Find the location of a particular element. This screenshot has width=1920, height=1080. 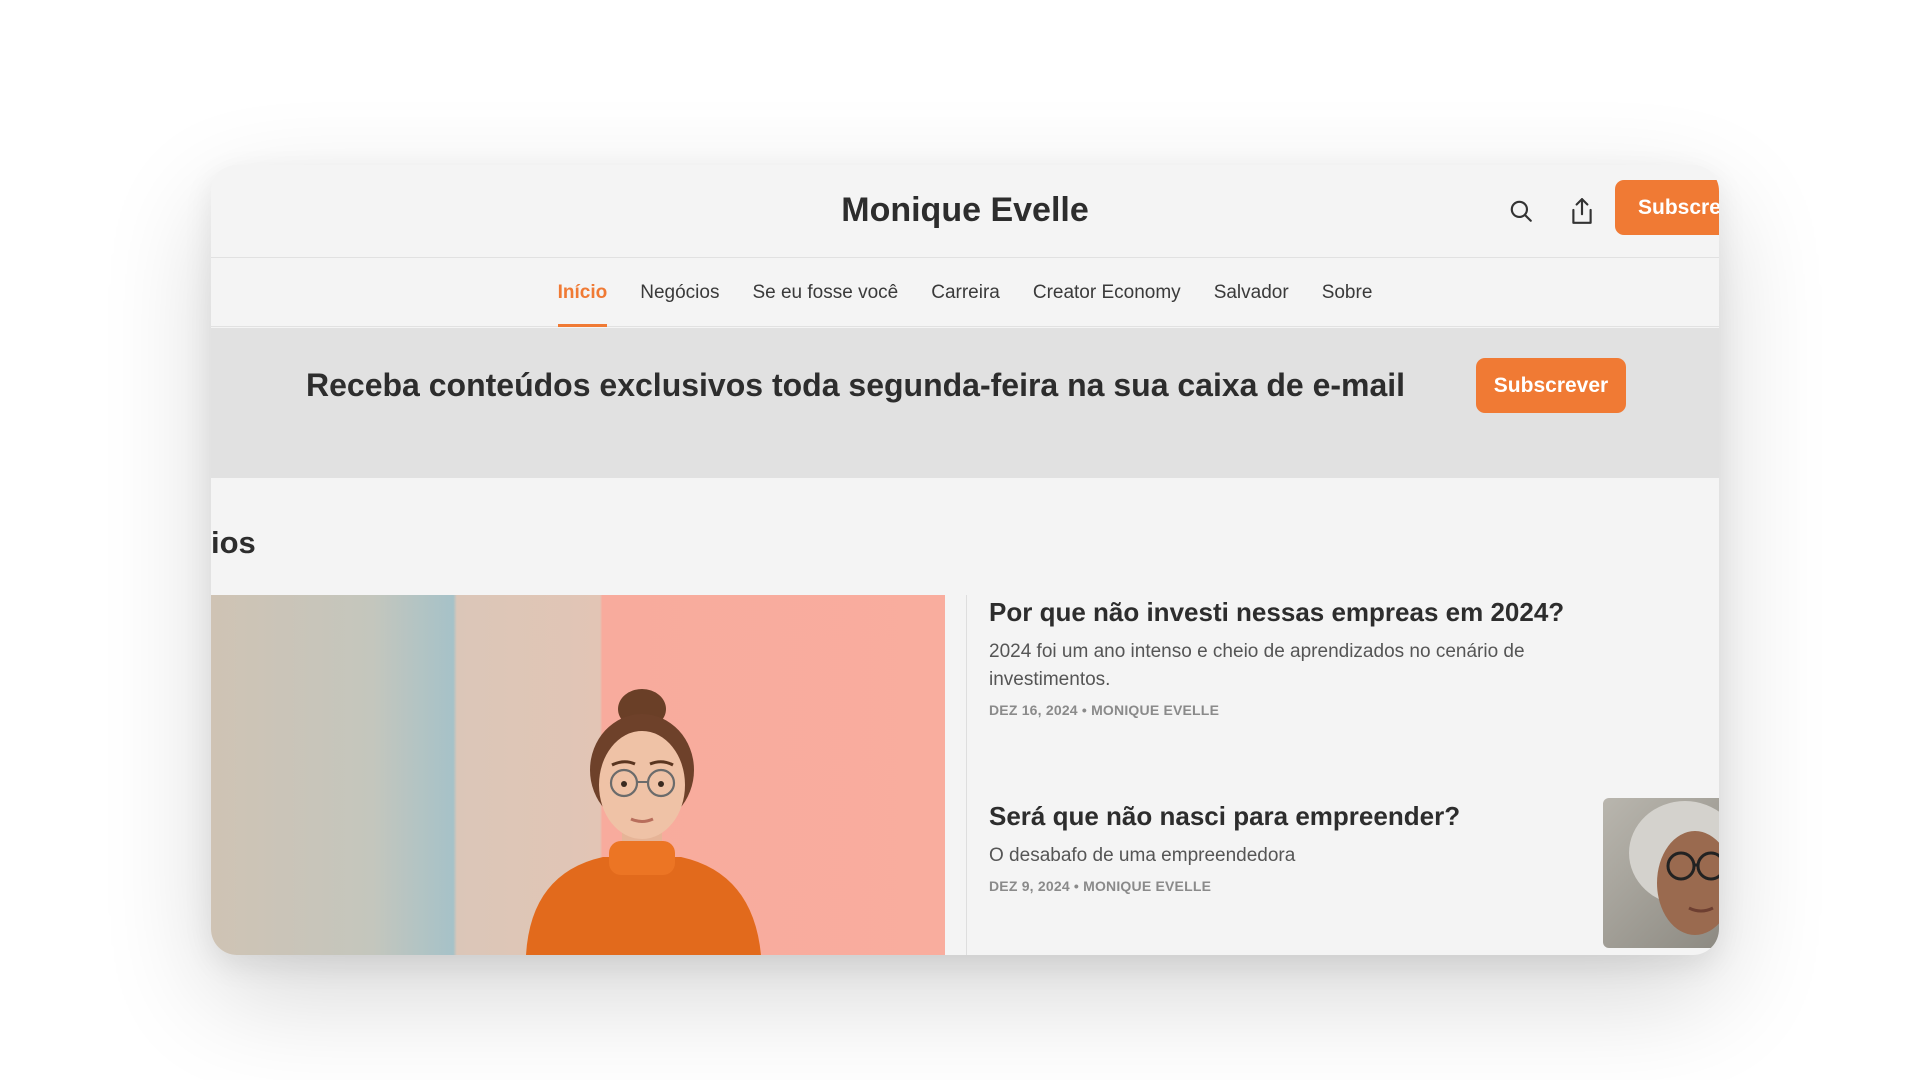

site-header: Monique Evelle Subscrever is located at coordinates (965, 211).